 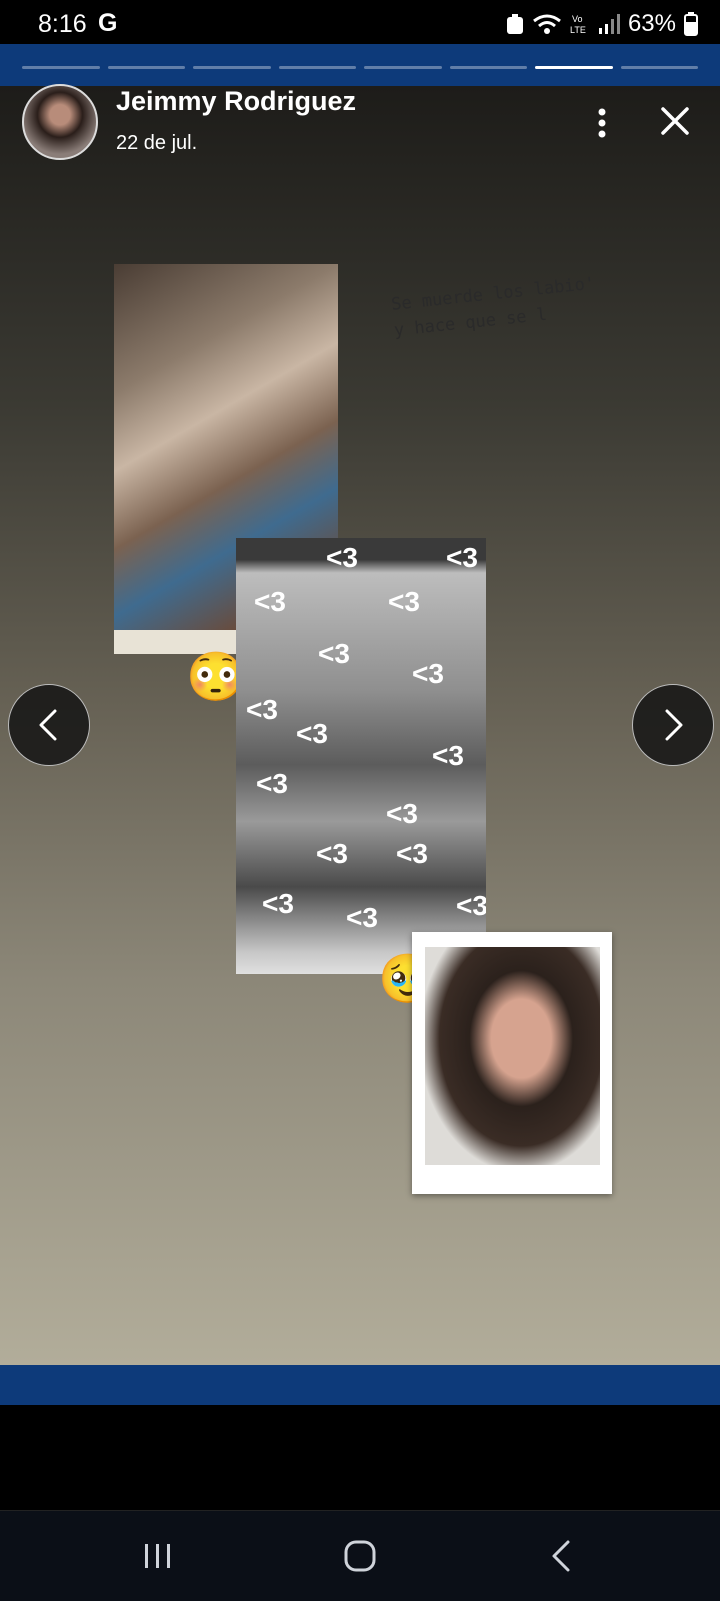 What do you see at coordinates (60, 122) in the screenshot?
I see `avatar` at bounding box center [60, 122].